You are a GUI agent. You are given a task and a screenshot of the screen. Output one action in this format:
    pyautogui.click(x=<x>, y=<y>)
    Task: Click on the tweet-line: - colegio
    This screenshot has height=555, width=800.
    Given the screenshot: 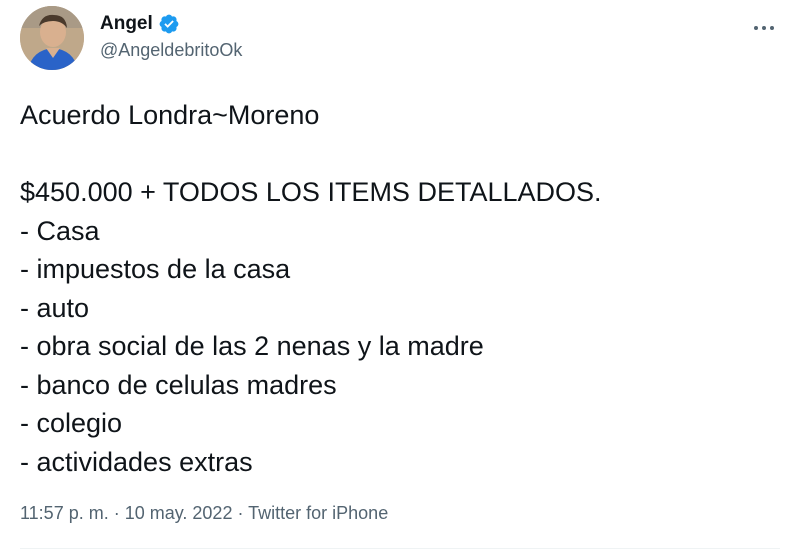 What is the action you would take?
    pyautogui.click(x=71, y=423)
    